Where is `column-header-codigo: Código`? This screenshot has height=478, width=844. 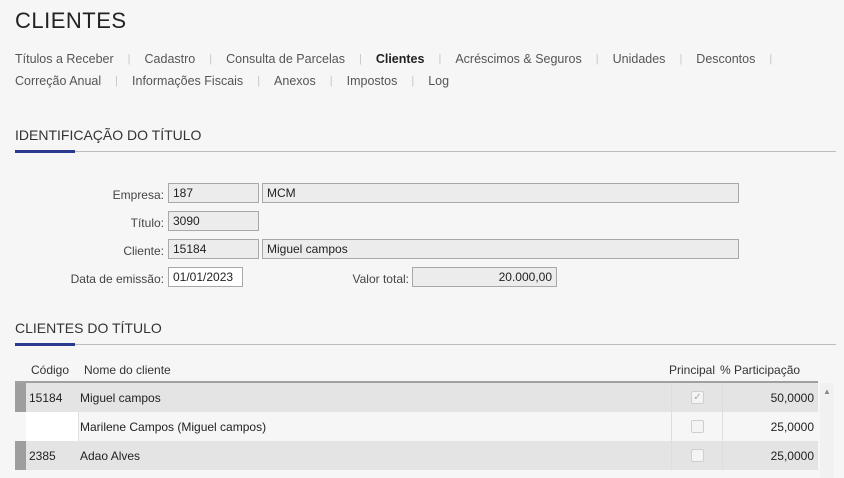
column-header-codigo: Código is located at coordinates (50, 370).